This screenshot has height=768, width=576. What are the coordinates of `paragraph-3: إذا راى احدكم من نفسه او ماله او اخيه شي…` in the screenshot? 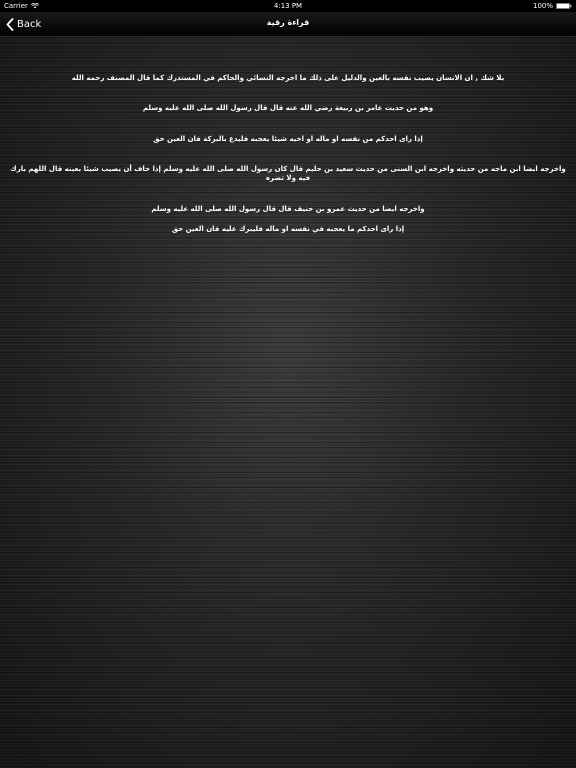 It's located at (288, 139).